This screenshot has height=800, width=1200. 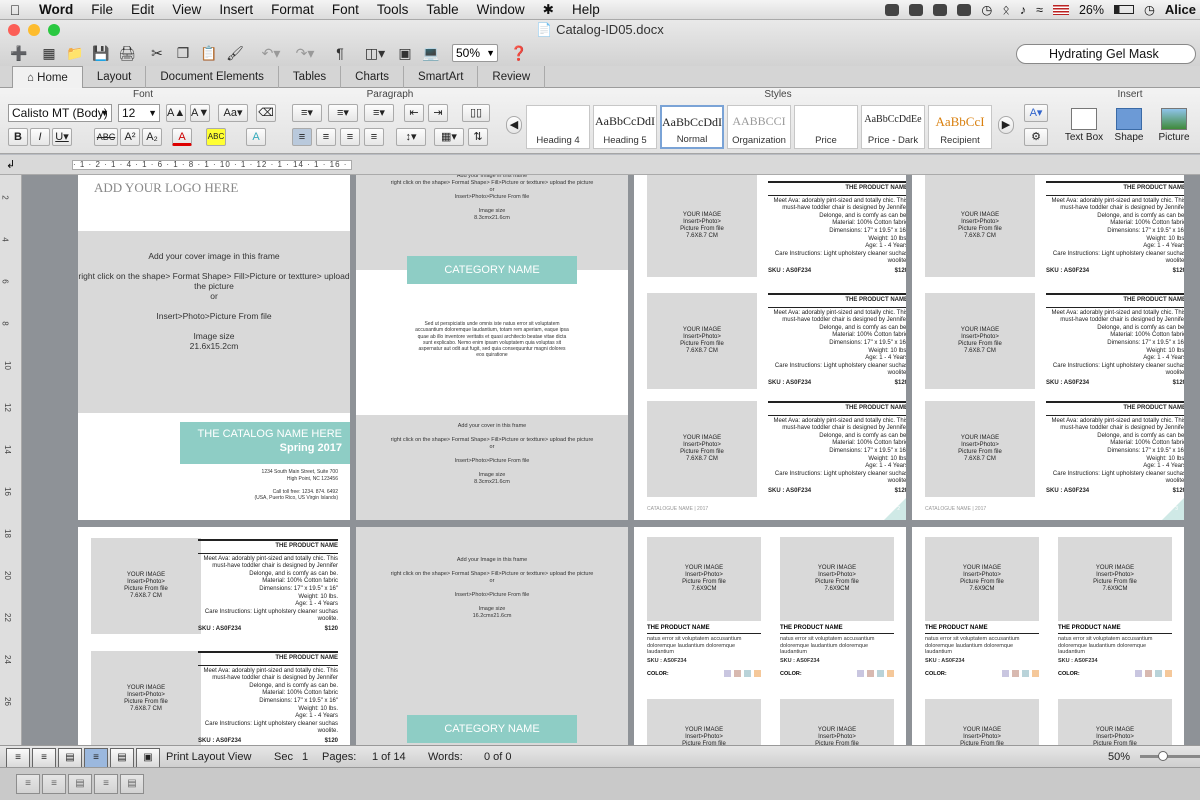 What do you see at coordinates (200, 113) in the screenshot?
I see `shrink-font-button: A▼` at bounding box center [200, 113].